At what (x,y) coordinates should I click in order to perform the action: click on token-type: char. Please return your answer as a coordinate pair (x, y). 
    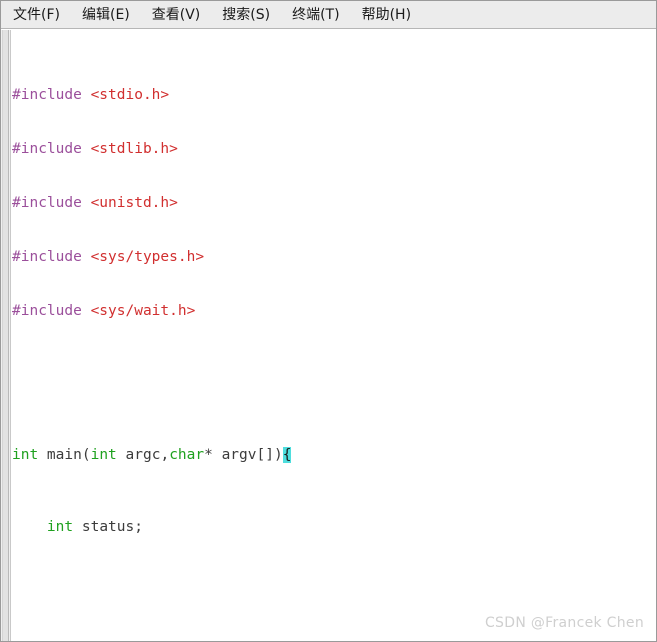
    Looking at the image, I should click on (187, 455).